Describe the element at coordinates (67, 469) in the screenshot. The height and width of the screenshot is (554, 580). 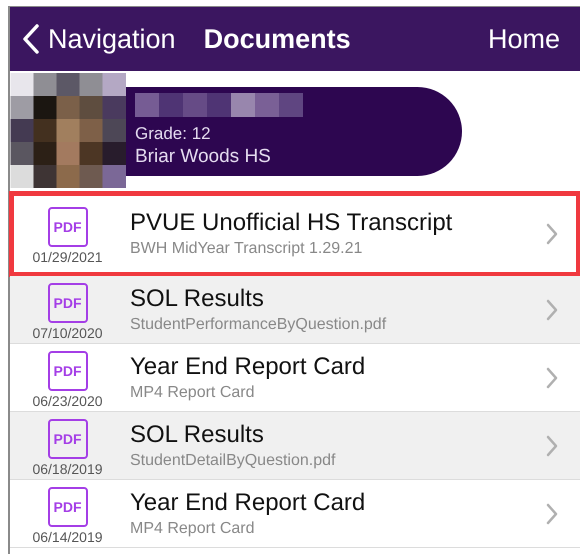
I see `document-date: 06/18/2019` at that location.